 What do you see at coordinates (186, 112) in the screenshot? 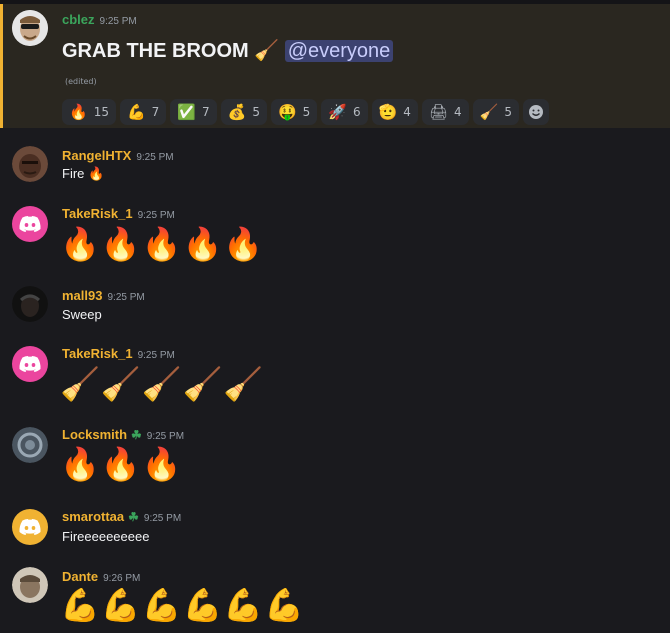
I see `check-icon: ✅` at bounding box center [186, 112].